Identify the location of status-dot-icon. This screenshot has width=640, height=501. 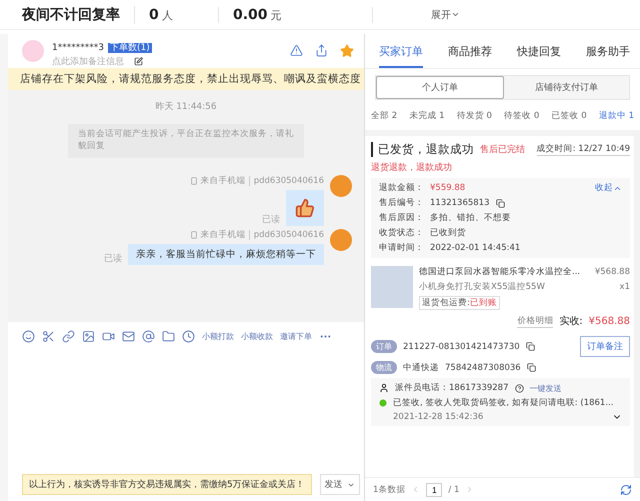
(383, 403).